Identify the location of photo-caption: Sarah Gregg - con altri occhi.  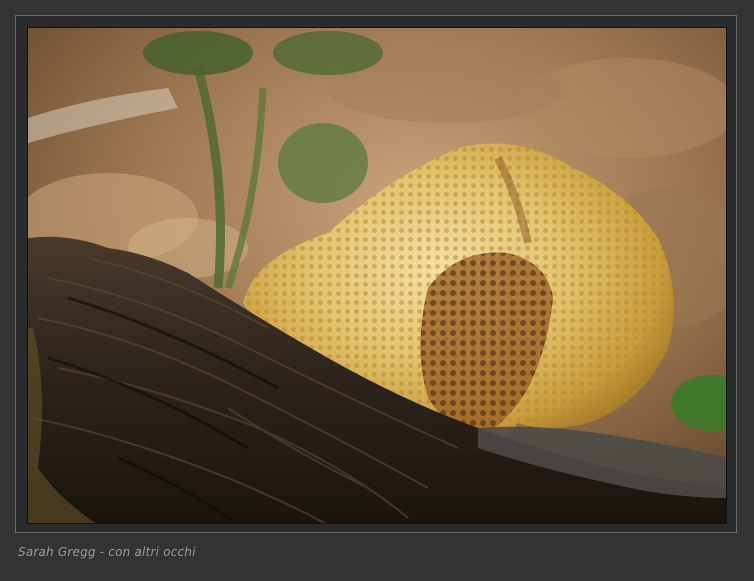
(107, 552).